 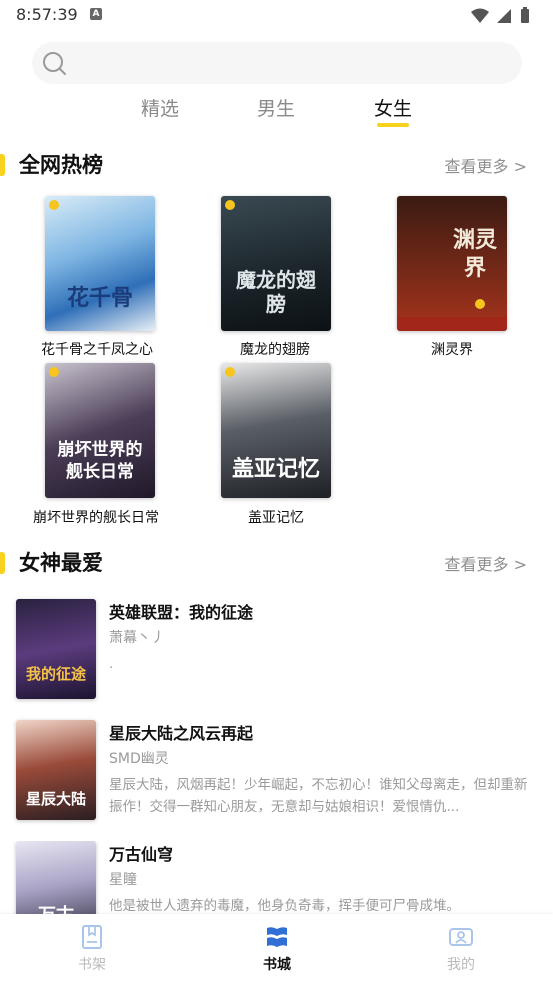 What do you see at coordinates (277, 63) in the screenshot?
I see `search-input` at bounding box center [277, 63].